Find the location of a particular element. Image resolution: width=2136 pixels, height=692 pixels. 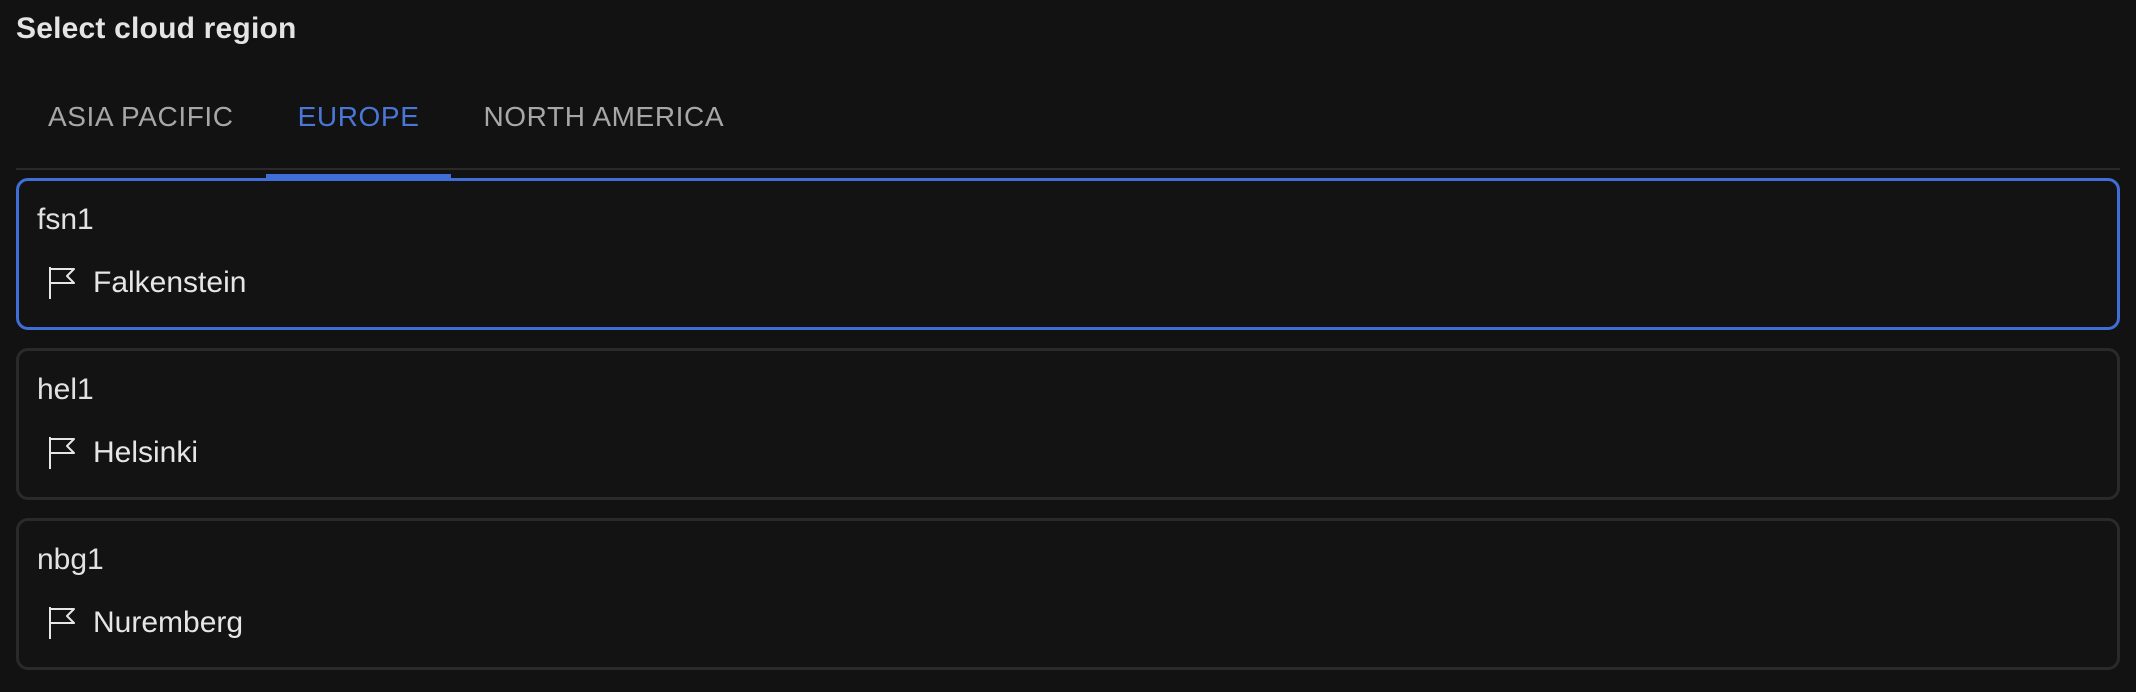

tab-label: NORTH AMERICA is located at coordinates (604, 116).